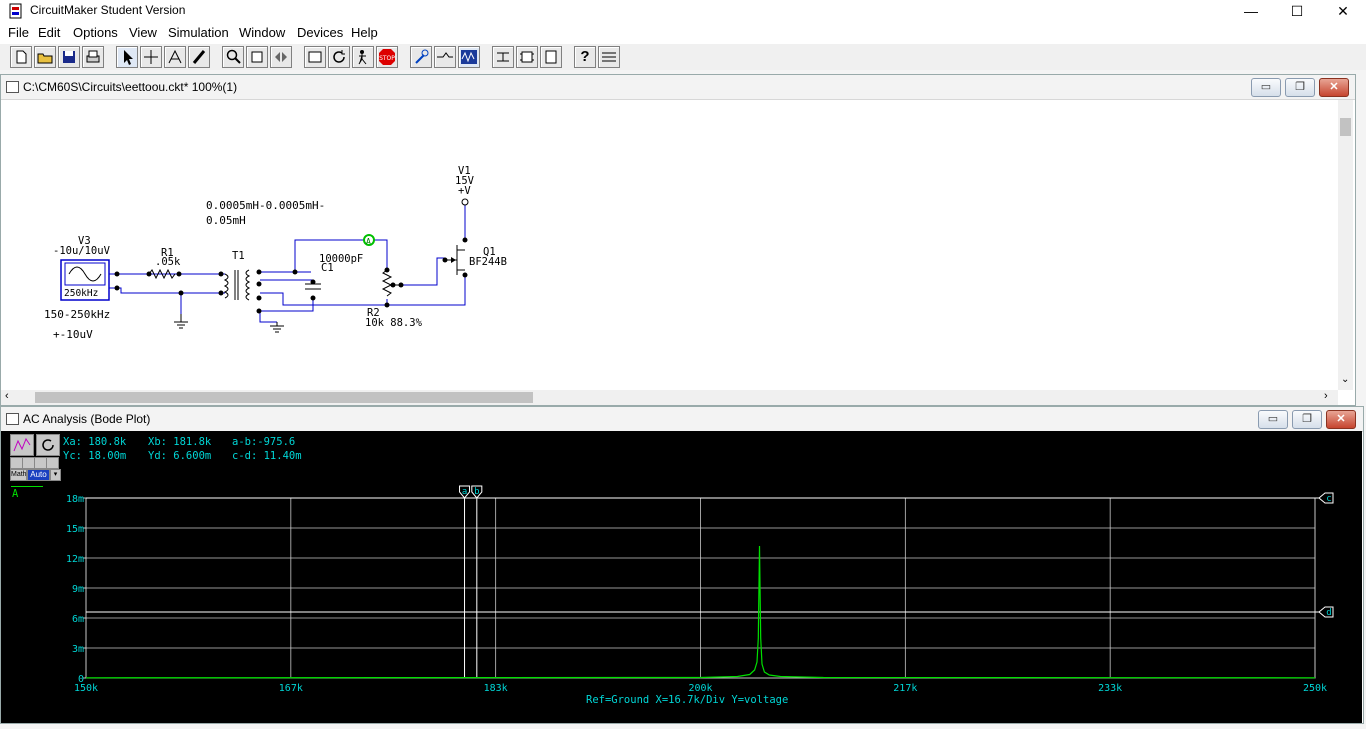 The width and height of the screenshot is (1366, 729). What do you see at coordinates (1328, 499) in the screenshot?
I see `cursor-c-label: c` at bounding box center [1328, 499].